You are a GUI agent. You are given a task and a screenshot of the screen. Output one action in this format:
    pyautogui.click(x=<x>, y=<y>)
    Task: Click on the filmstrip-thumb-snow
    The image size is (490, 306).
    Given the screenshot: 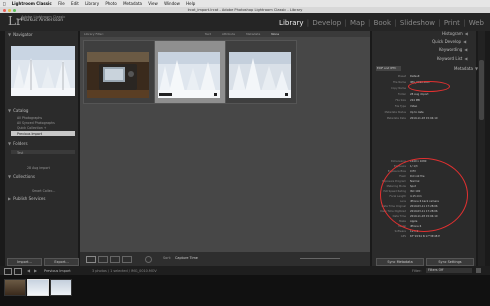 What is the action you would take?
    pyautogui.click(x=61, y=287)
    